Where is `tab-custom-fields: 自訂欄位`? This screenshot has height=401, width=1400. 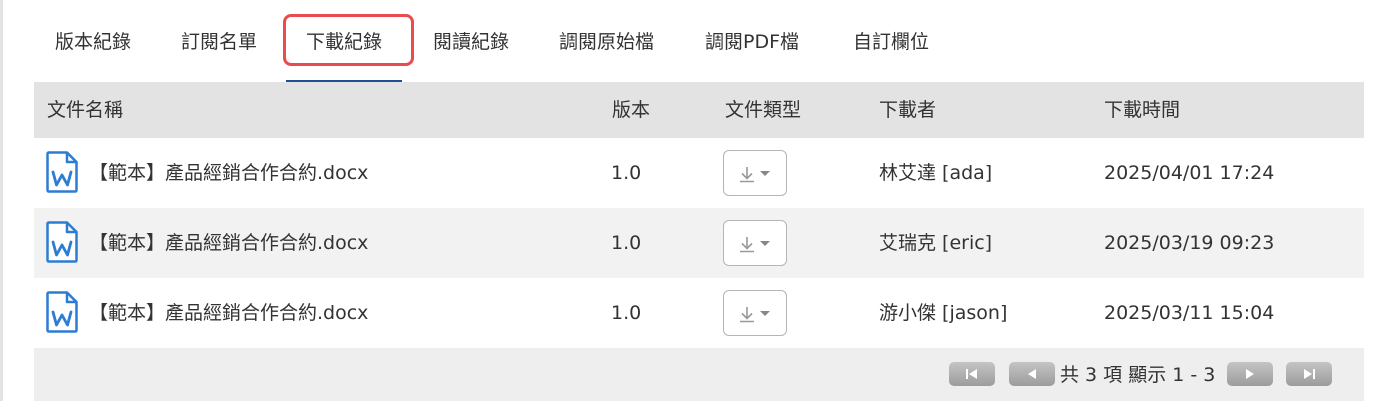
tab-custom-fields: 自訂欄位 is located at coordinates (891, 41).